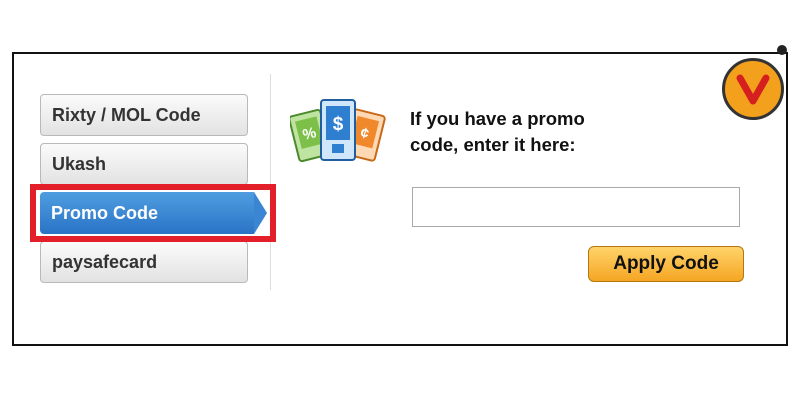 Image resolution: width=800 pixels, height=400 pixels. I want to click on active-tab-arrow, so click(260, 213).